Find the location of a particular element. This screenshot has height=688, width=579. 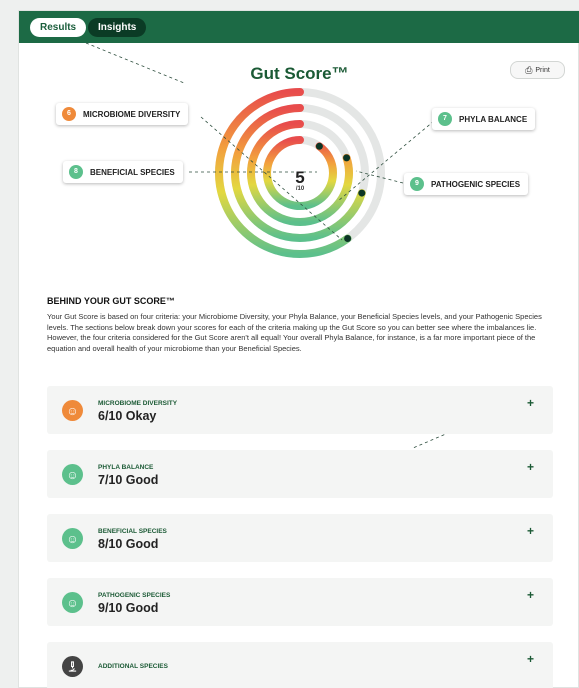

accordion-title: MICROBIOME DIVERSITY is located at coordinates (138, 403).